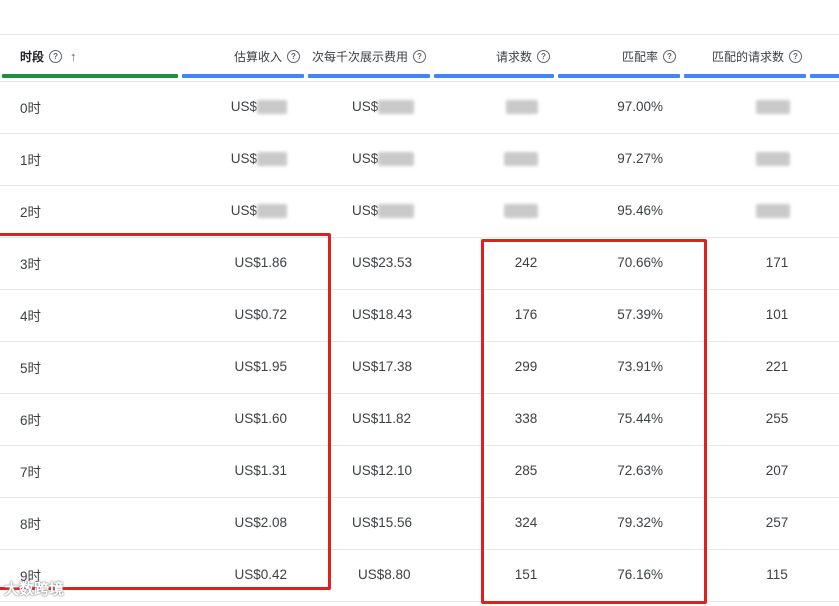 The width and height of the screenshot is (839, 606). Describe the element at coordinates (419, 107) in the screenshot. I see `table-row: 0时 US$ US$ 97.00%` at that location.